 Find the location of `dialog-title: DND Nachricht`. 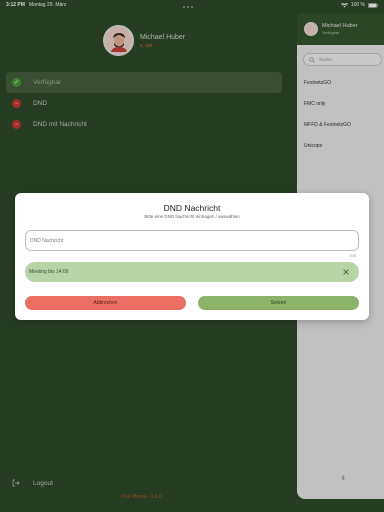

dialog-title: DND Nachricht is located at coordinates (192, 208).